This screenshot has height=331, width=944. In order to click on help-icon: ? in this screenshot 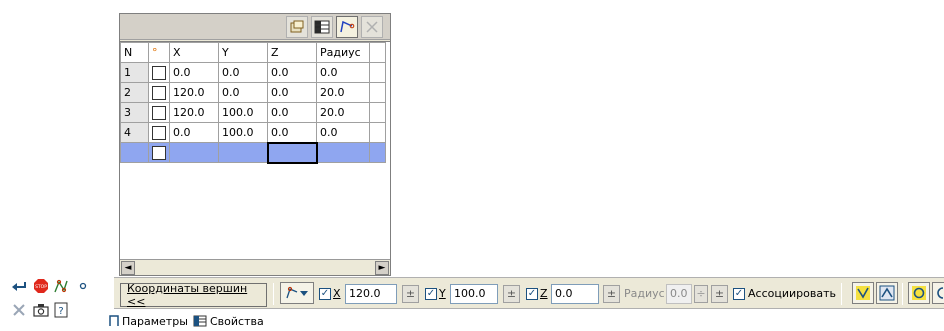, I will do `click(61, 310)`.